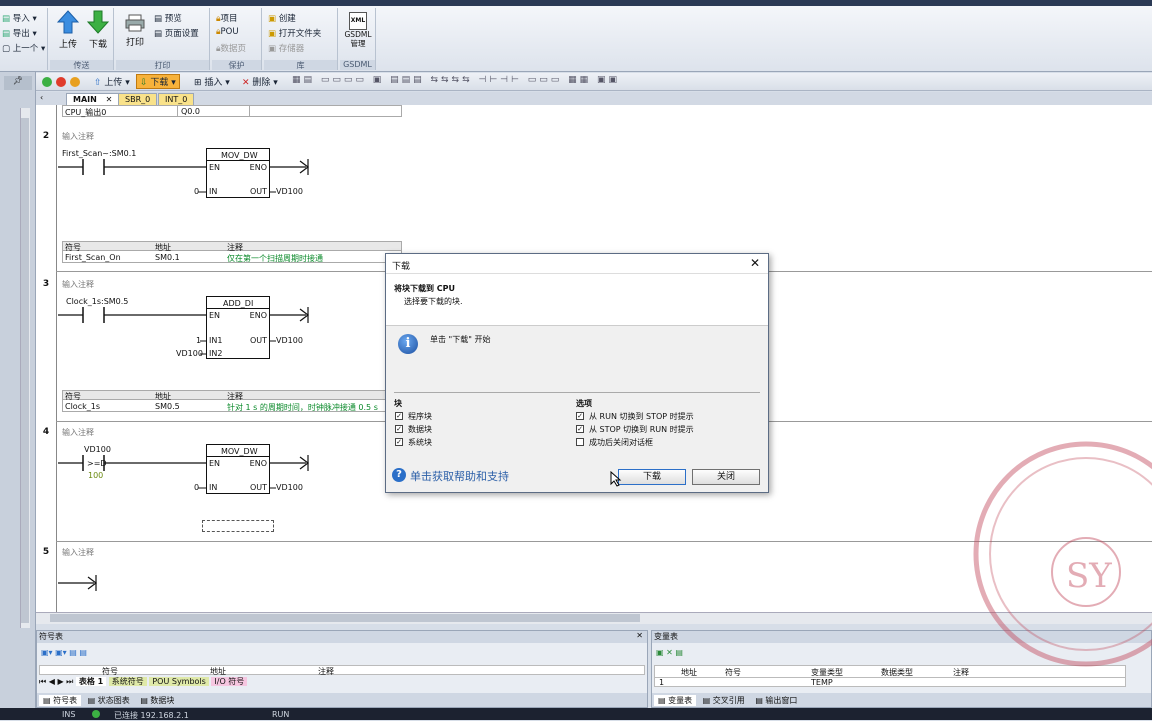  I want to click on n3-out-value: VD100, so click(289, 340).